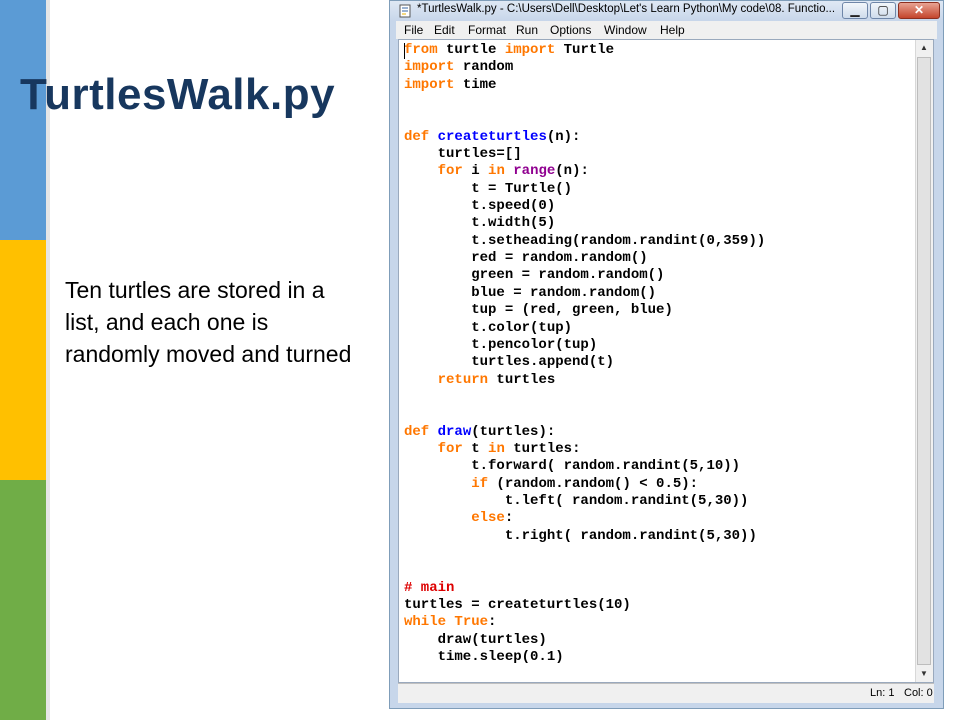 The width and height of the screenshot is (960, 720). What do you see at coordinates (450, 622) in the screenshot?
I see `code-line: while True:` at bounding box center [450, 622].